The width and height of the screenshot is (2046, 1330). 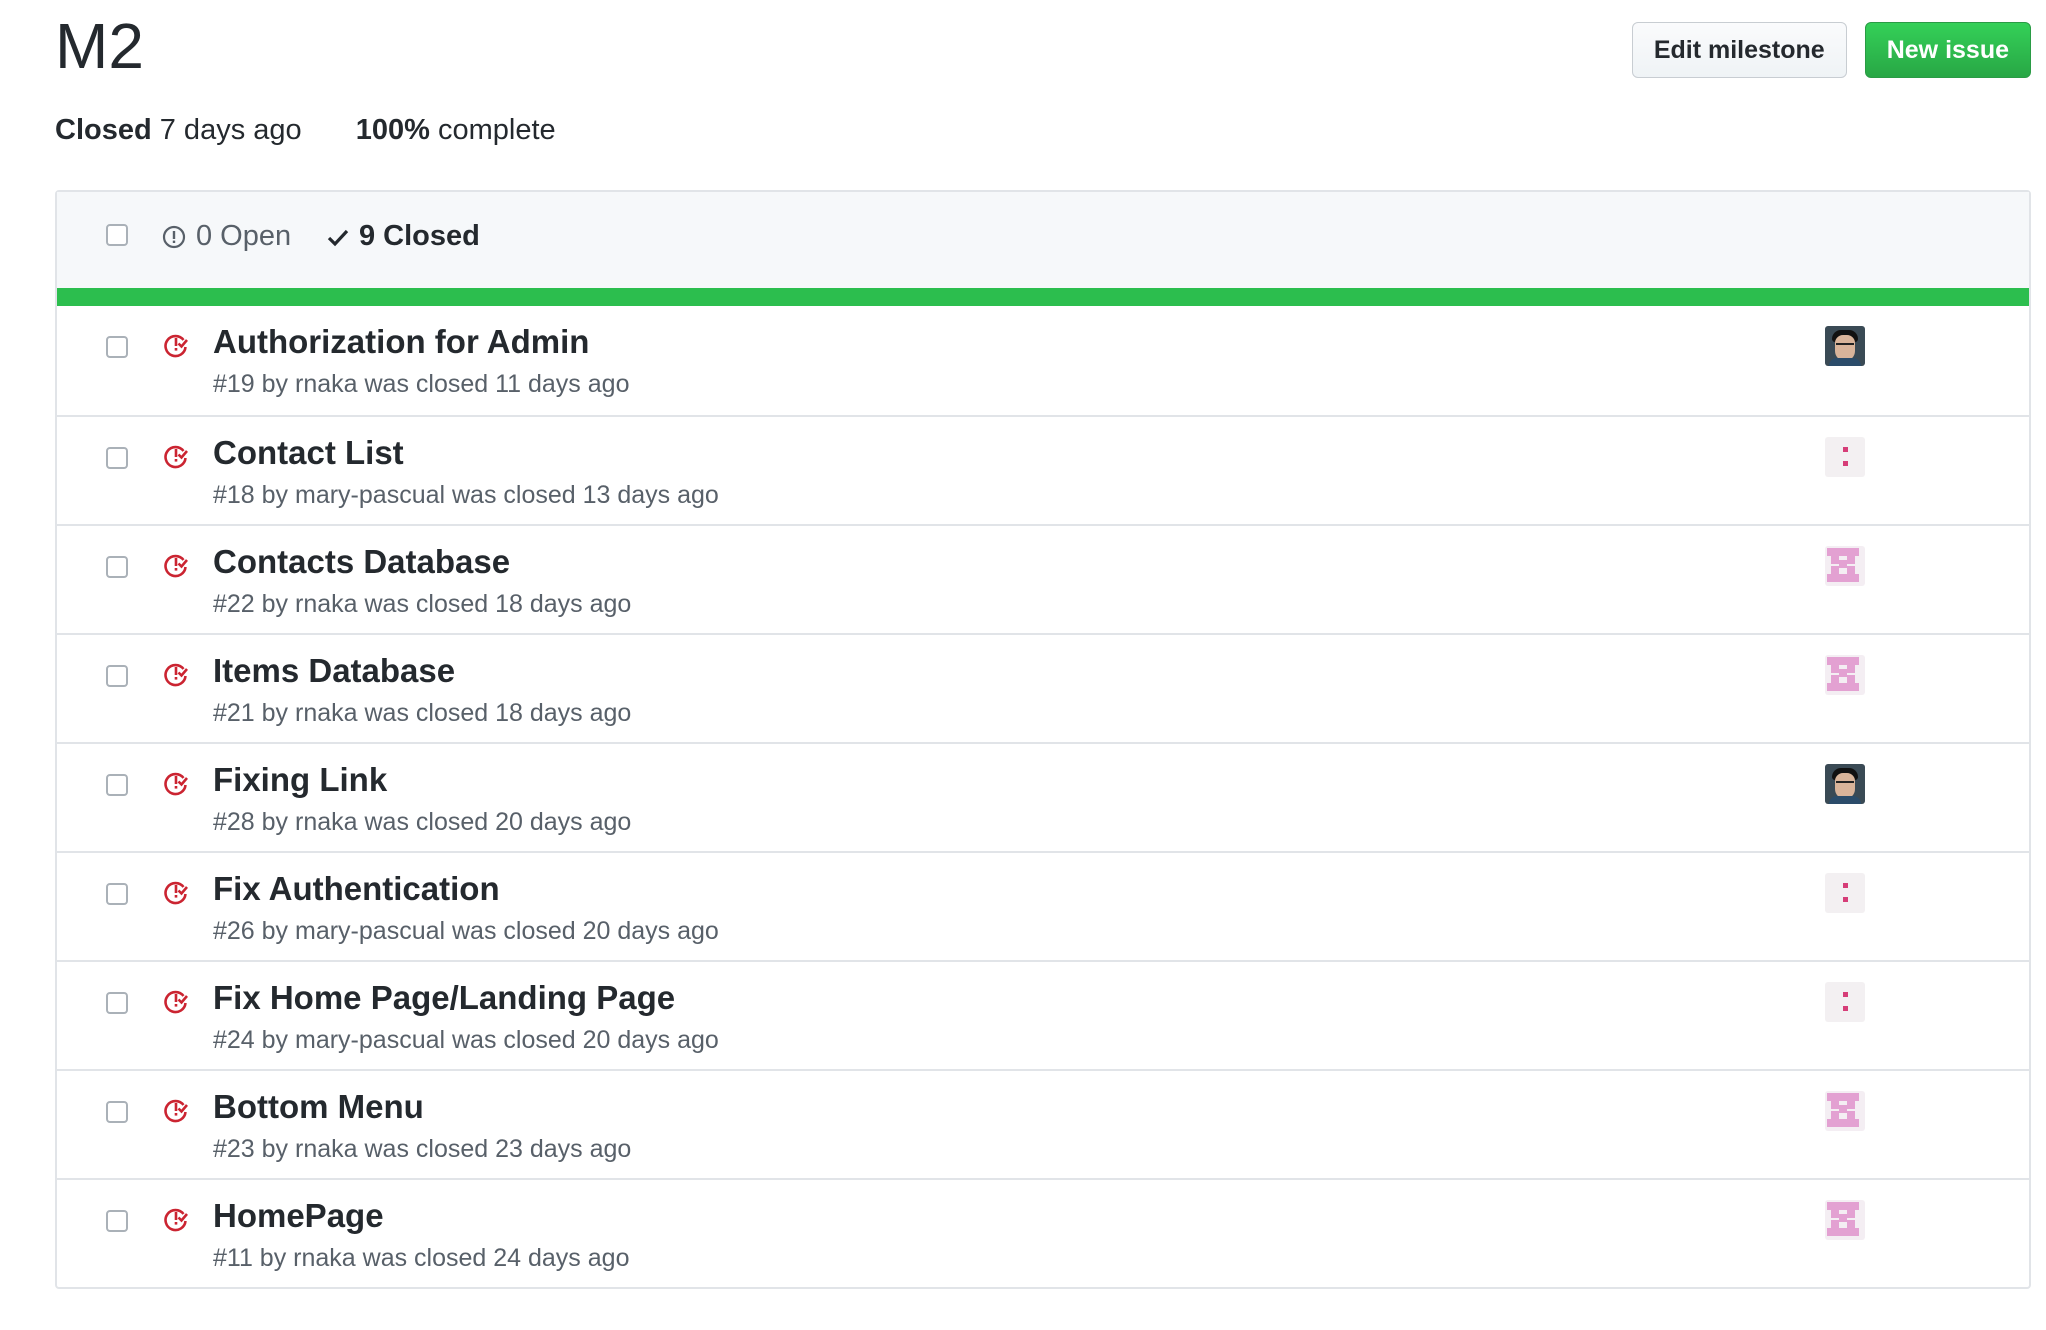 What do you see at coordinates (298, 1216) in the screenshot?
I see `issue-title-link: HomePage` at bounding box center [298, 1216].